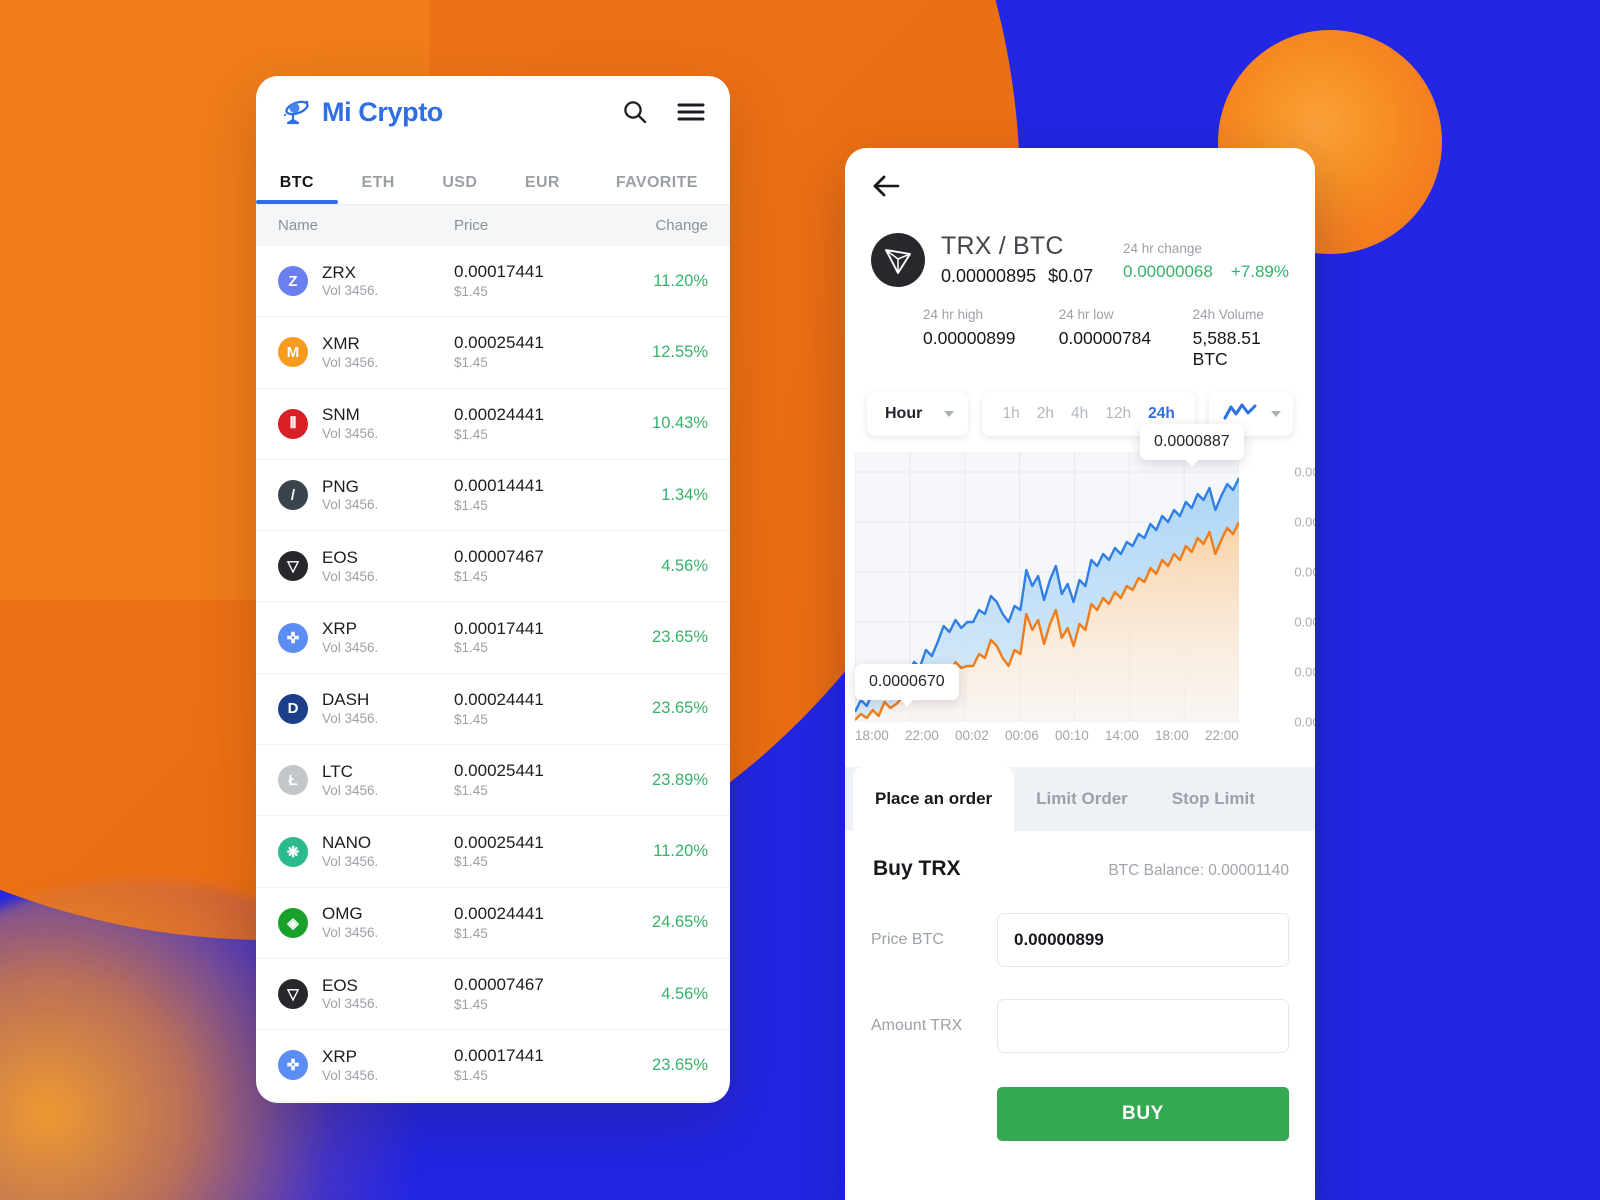  Describe the element at coordinates (1143, 1114) in the screenshot. I see `buy-button: BUY` at that location.